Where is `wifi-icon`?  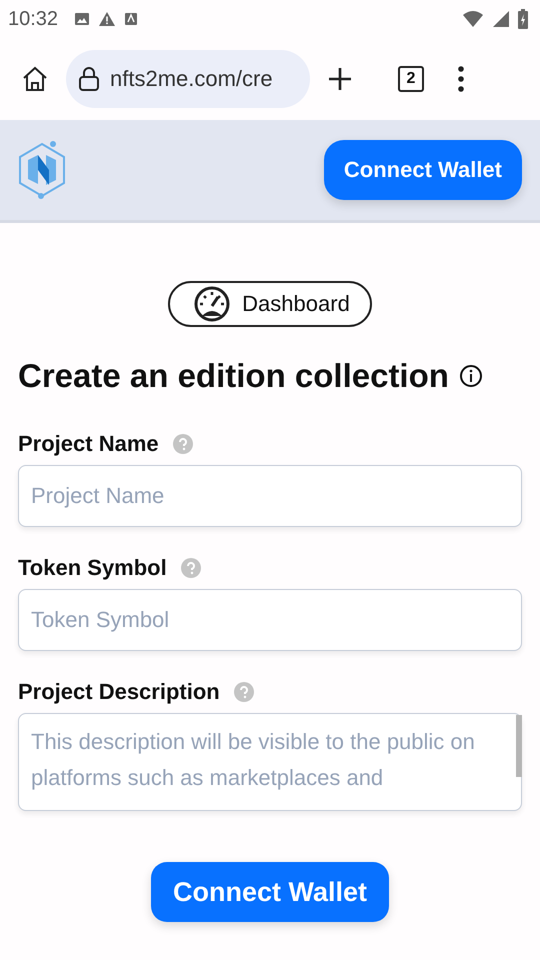
wifi-icon is located at coordinates (473, 19).